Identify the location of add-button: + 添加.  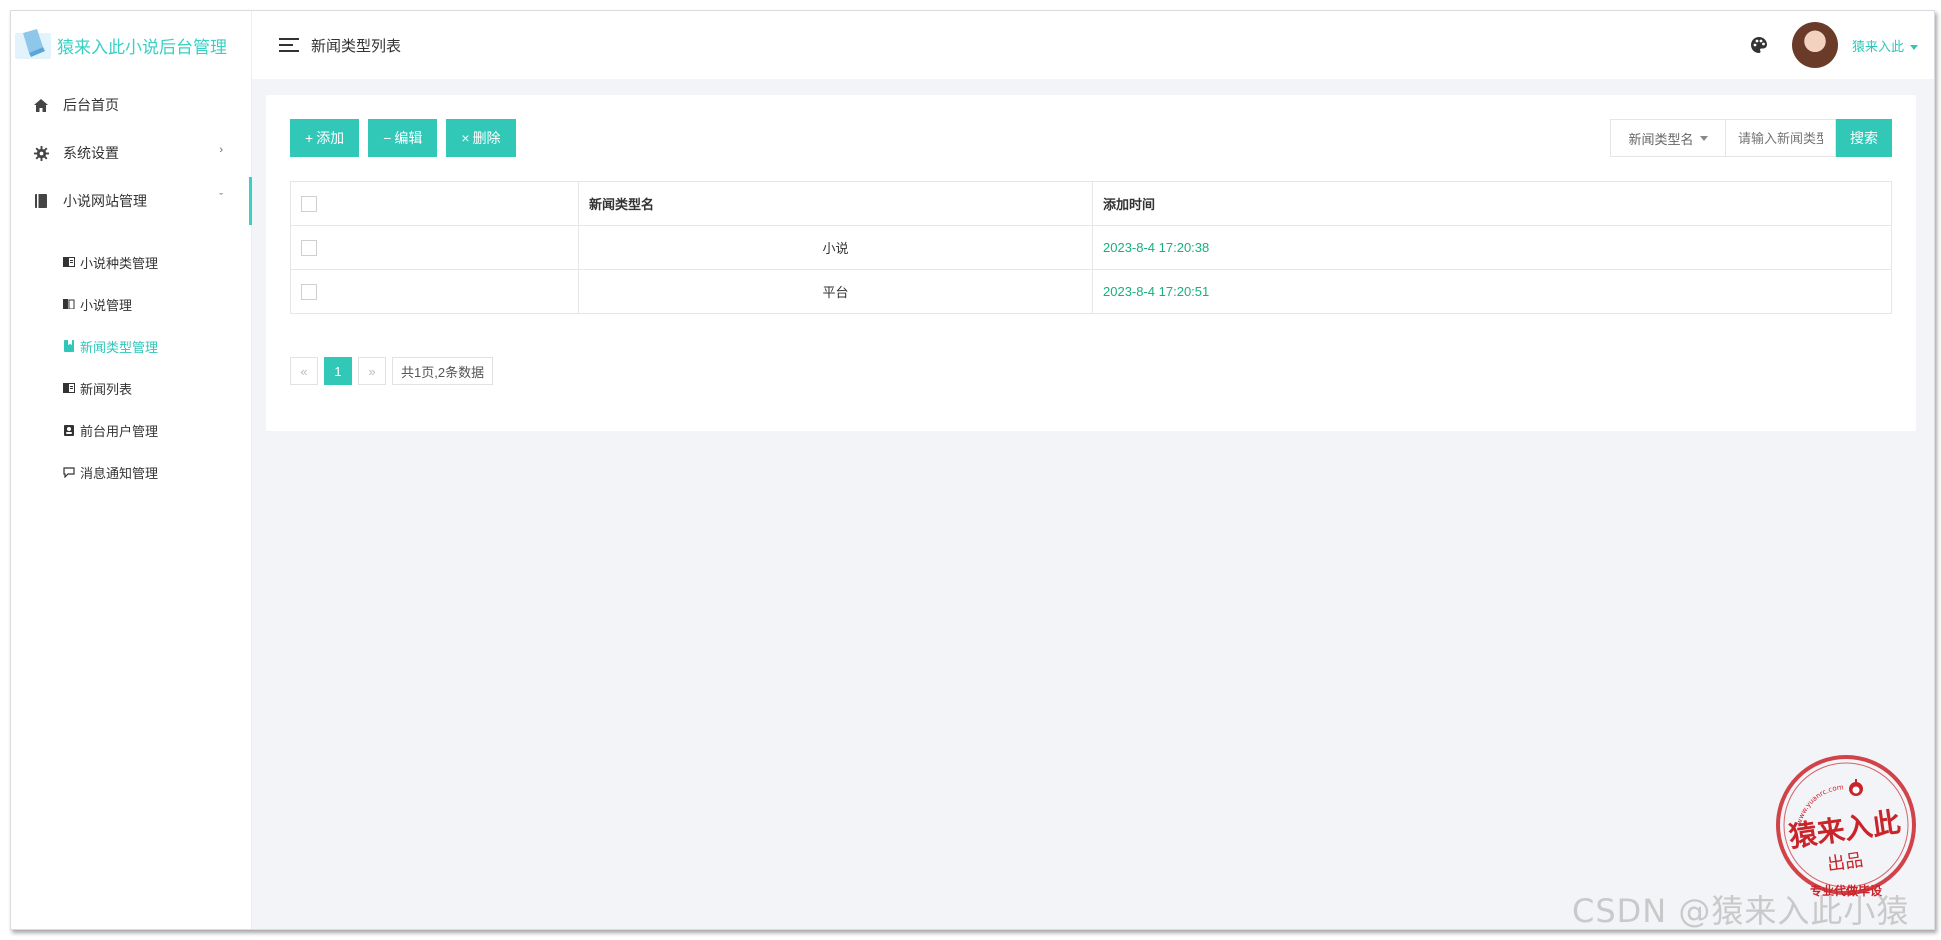
(325, 138).